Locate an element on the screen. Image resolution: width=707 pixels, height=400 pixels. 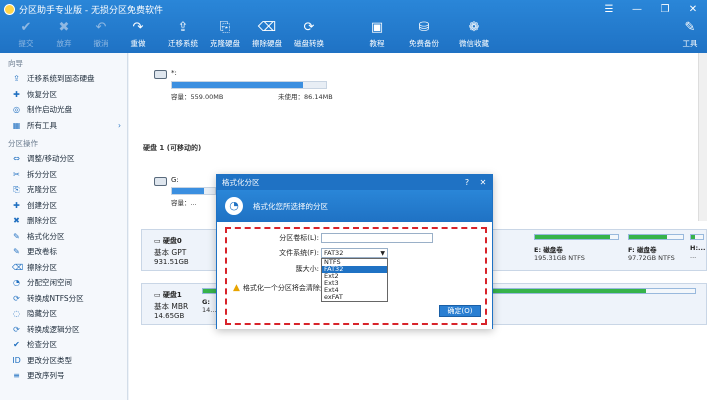
partition-e: E: 磁盘卷 195.31GB NTFS is located at coordinates (576, 251).